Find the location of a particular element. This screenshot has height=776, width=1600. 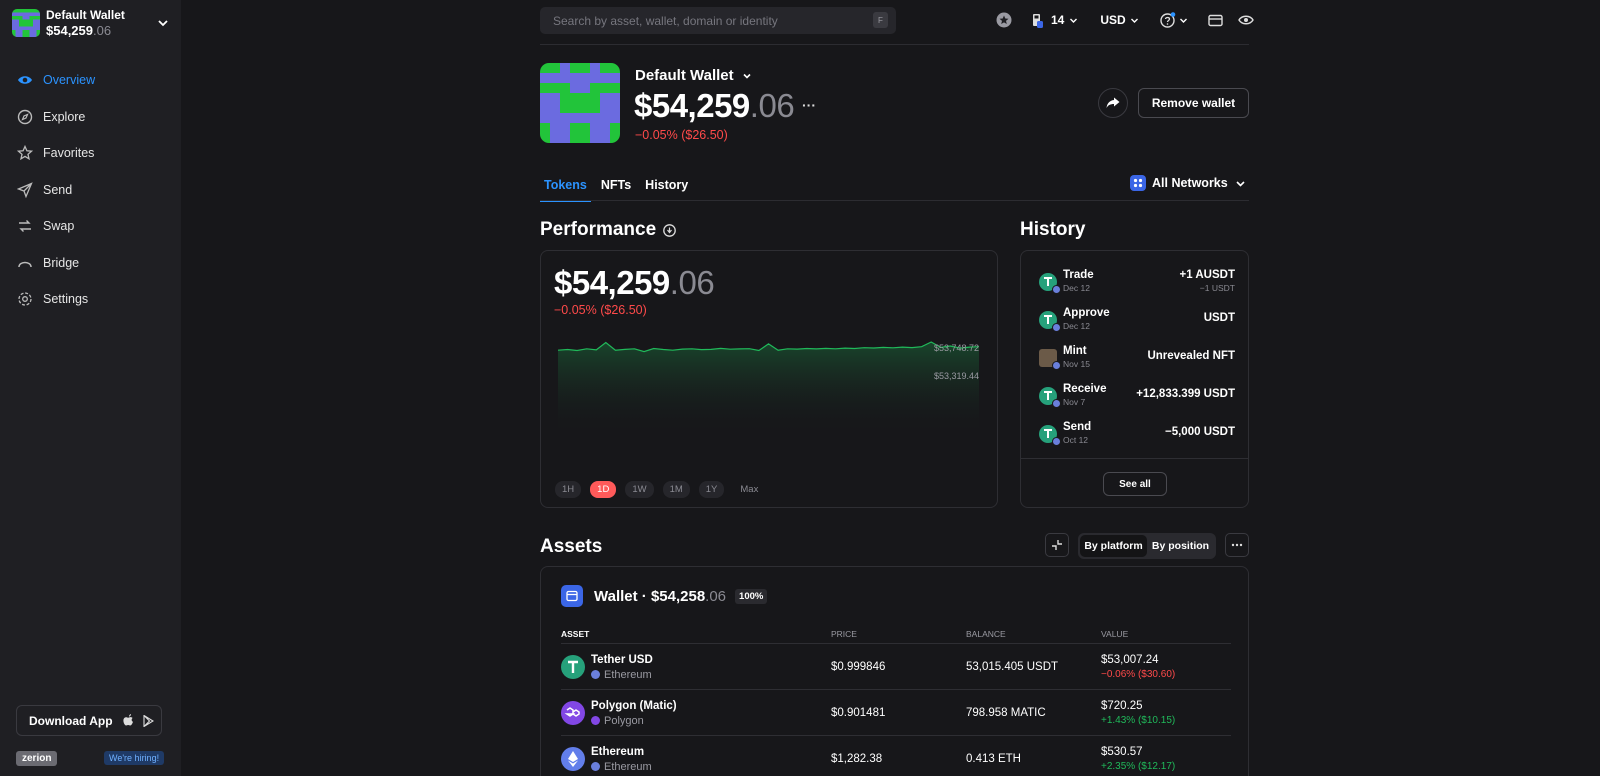

sidebar-item-favorites: Favorites is located at coordinates (90, 153).